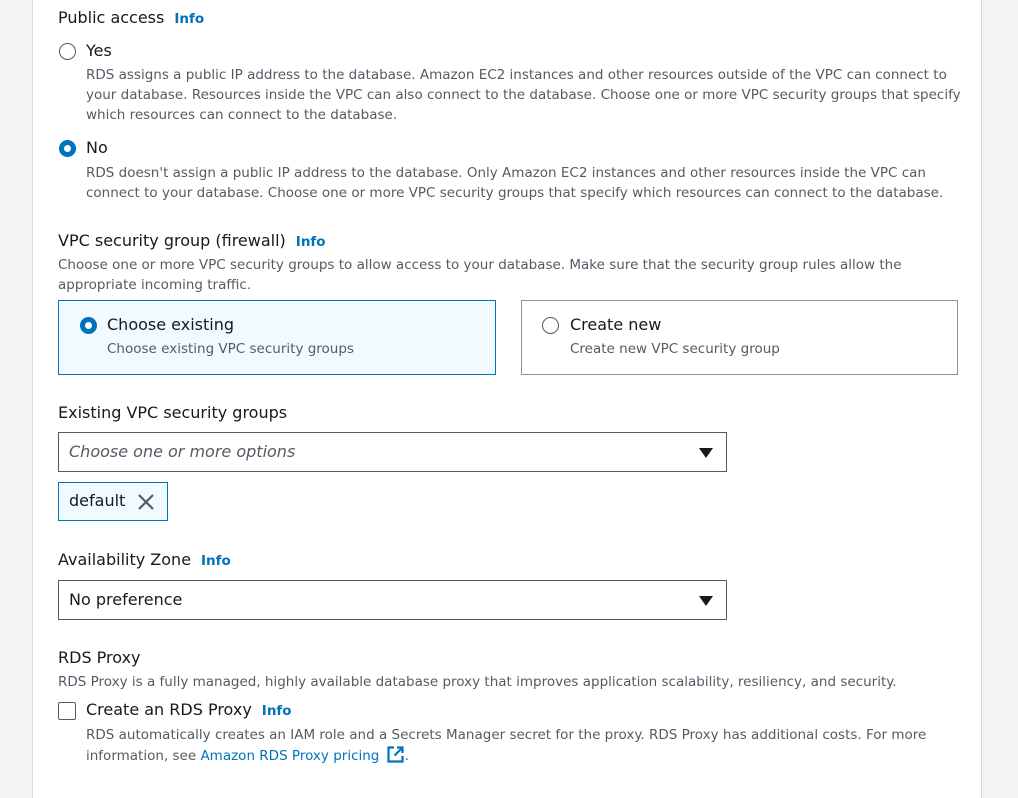 This screenshot has width=1018, height=798. I want to click on choose-existing-label: Choose existing, so click(170, 324).